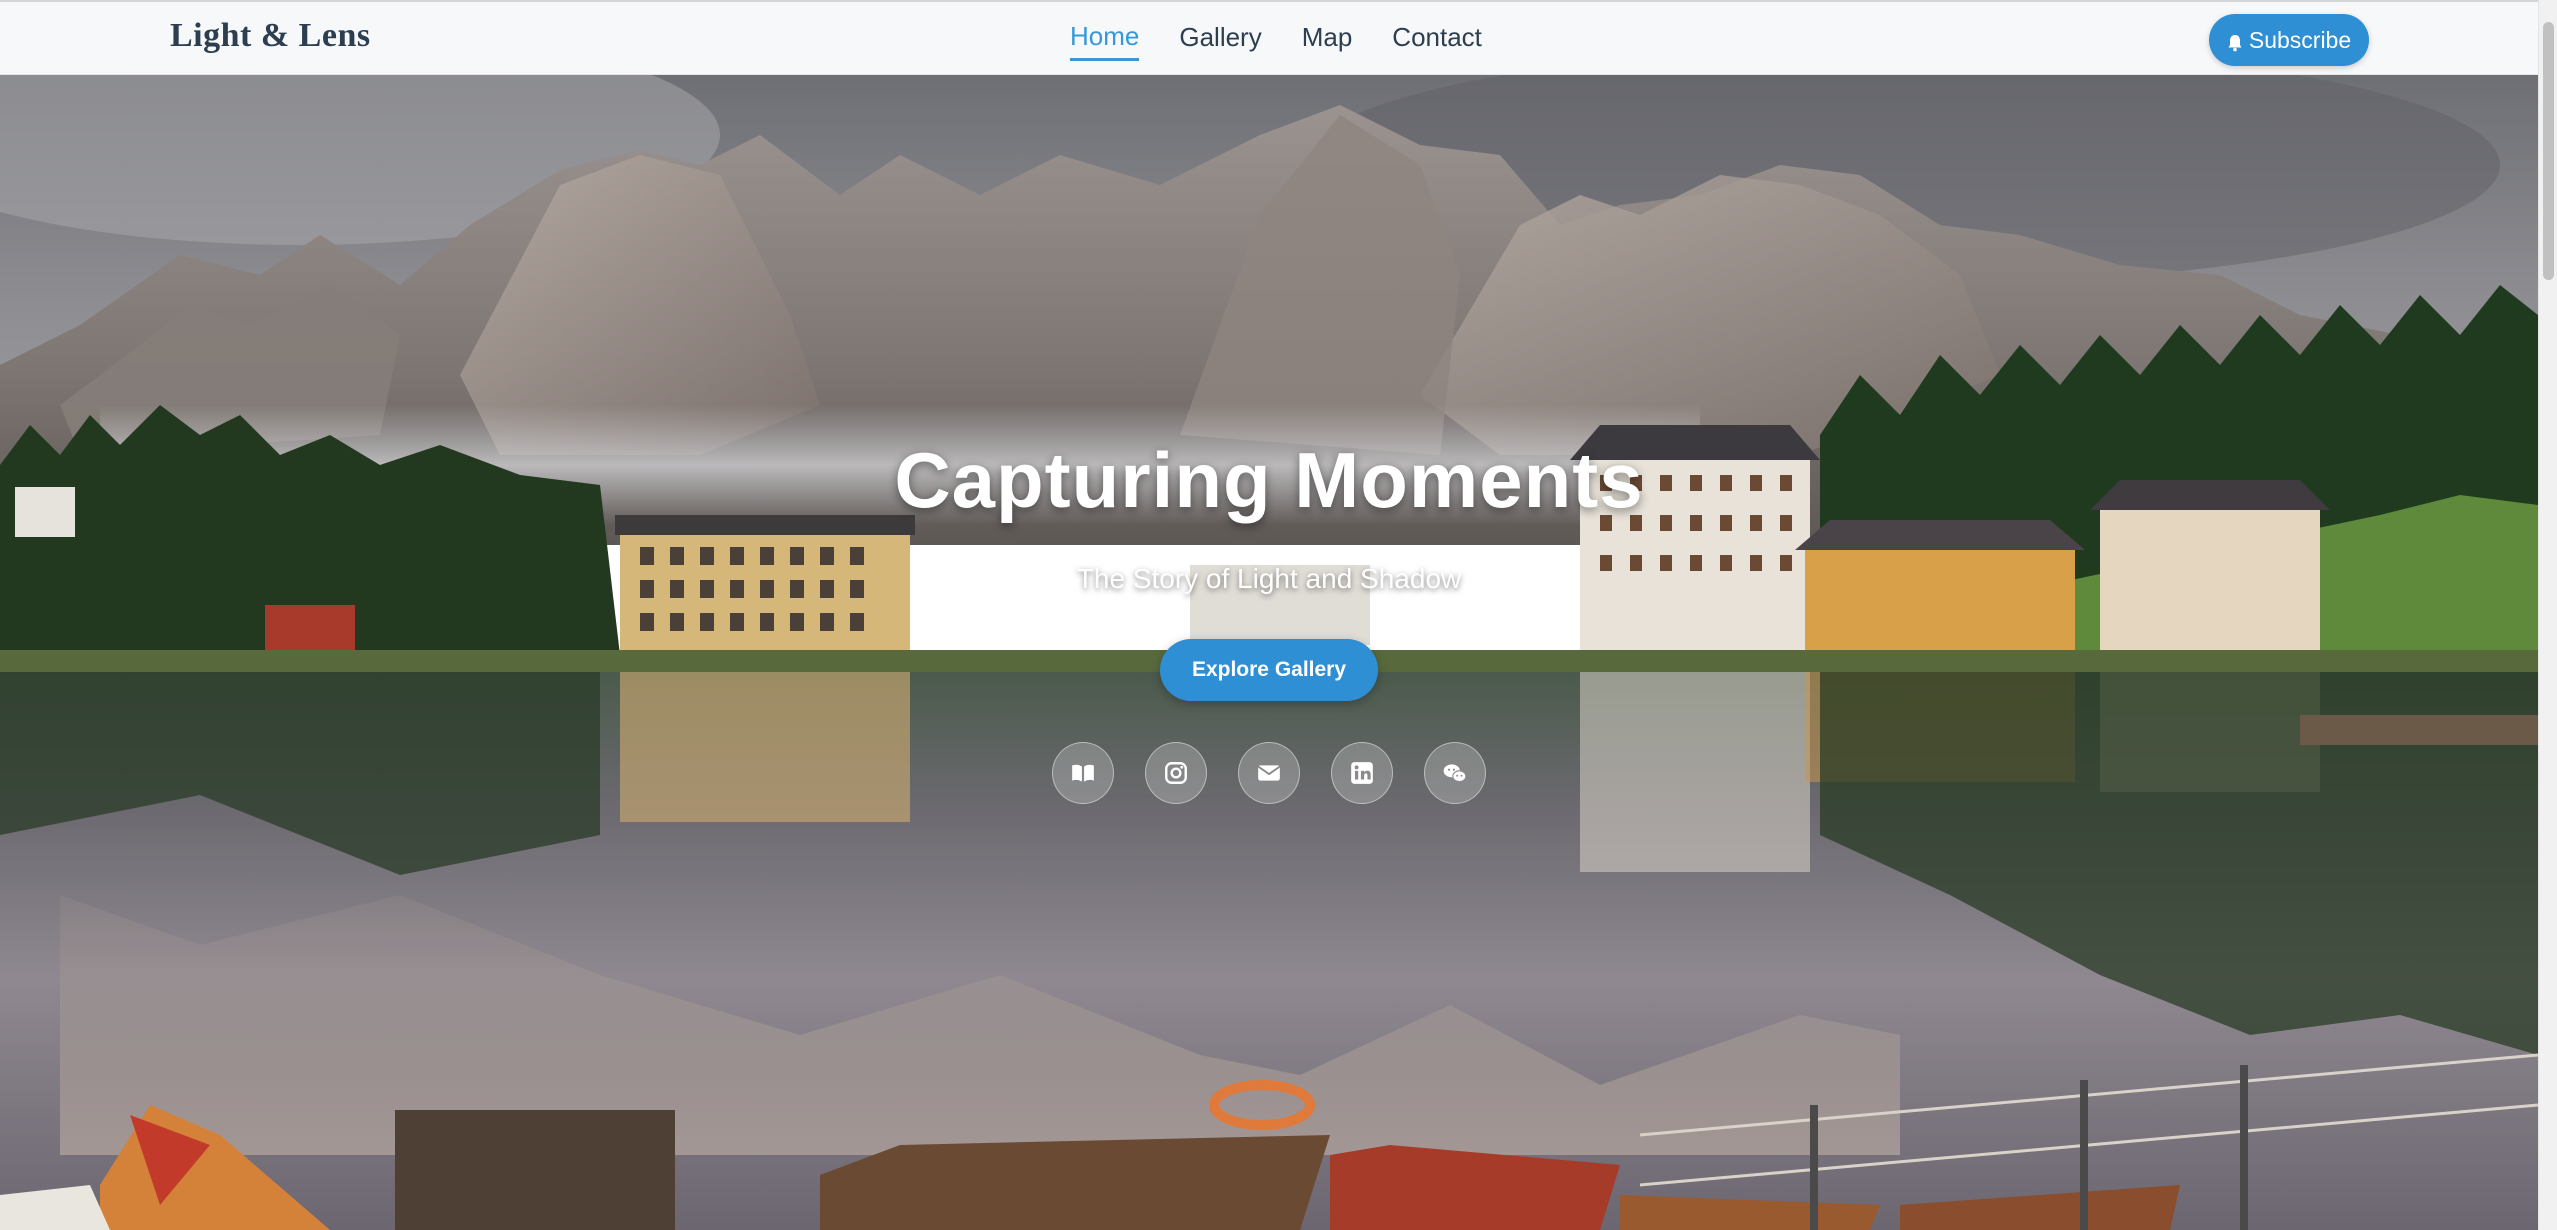  What do you see at coordinates (2235, 41) in the screenshot?
I see `bell-icon` at bounding box center [2235, 41].